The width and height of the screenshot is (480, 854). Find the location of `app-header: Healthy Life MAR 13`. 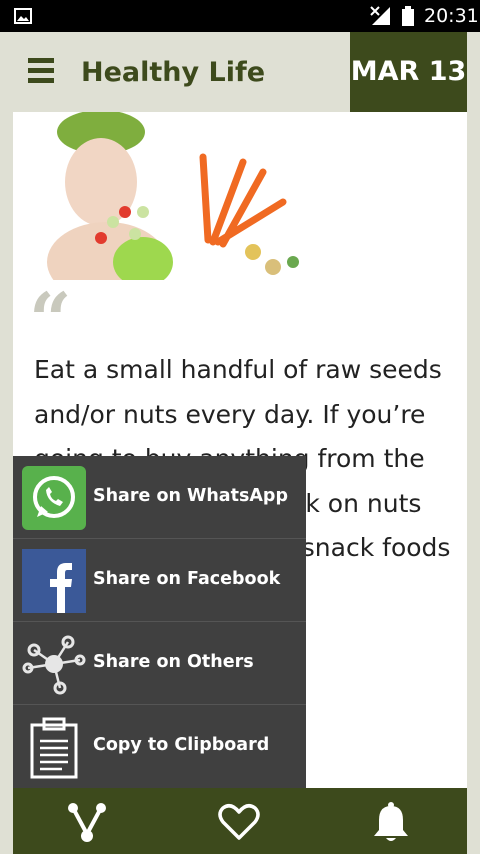

app-header: Healthy Life MAR 13 is located at coordinates (240, 72).